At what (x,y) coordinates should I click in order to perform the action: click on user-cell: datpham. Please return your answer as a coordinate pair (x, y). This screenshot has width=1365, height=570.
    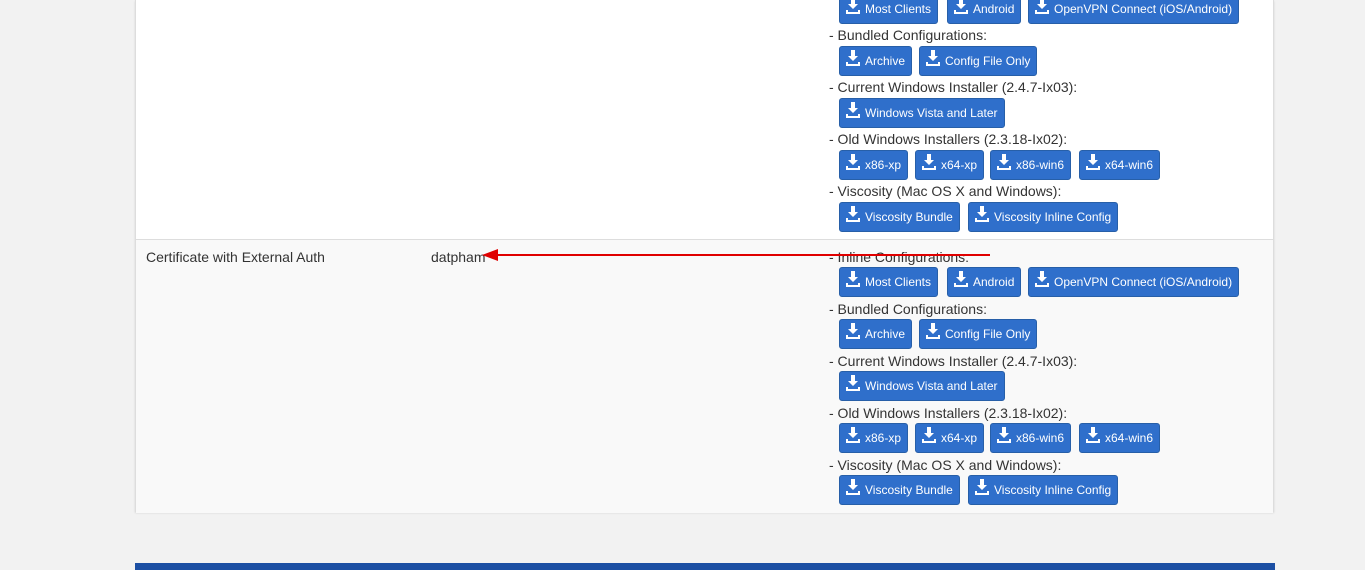
    Looking at the image, I should click on (458, 257).